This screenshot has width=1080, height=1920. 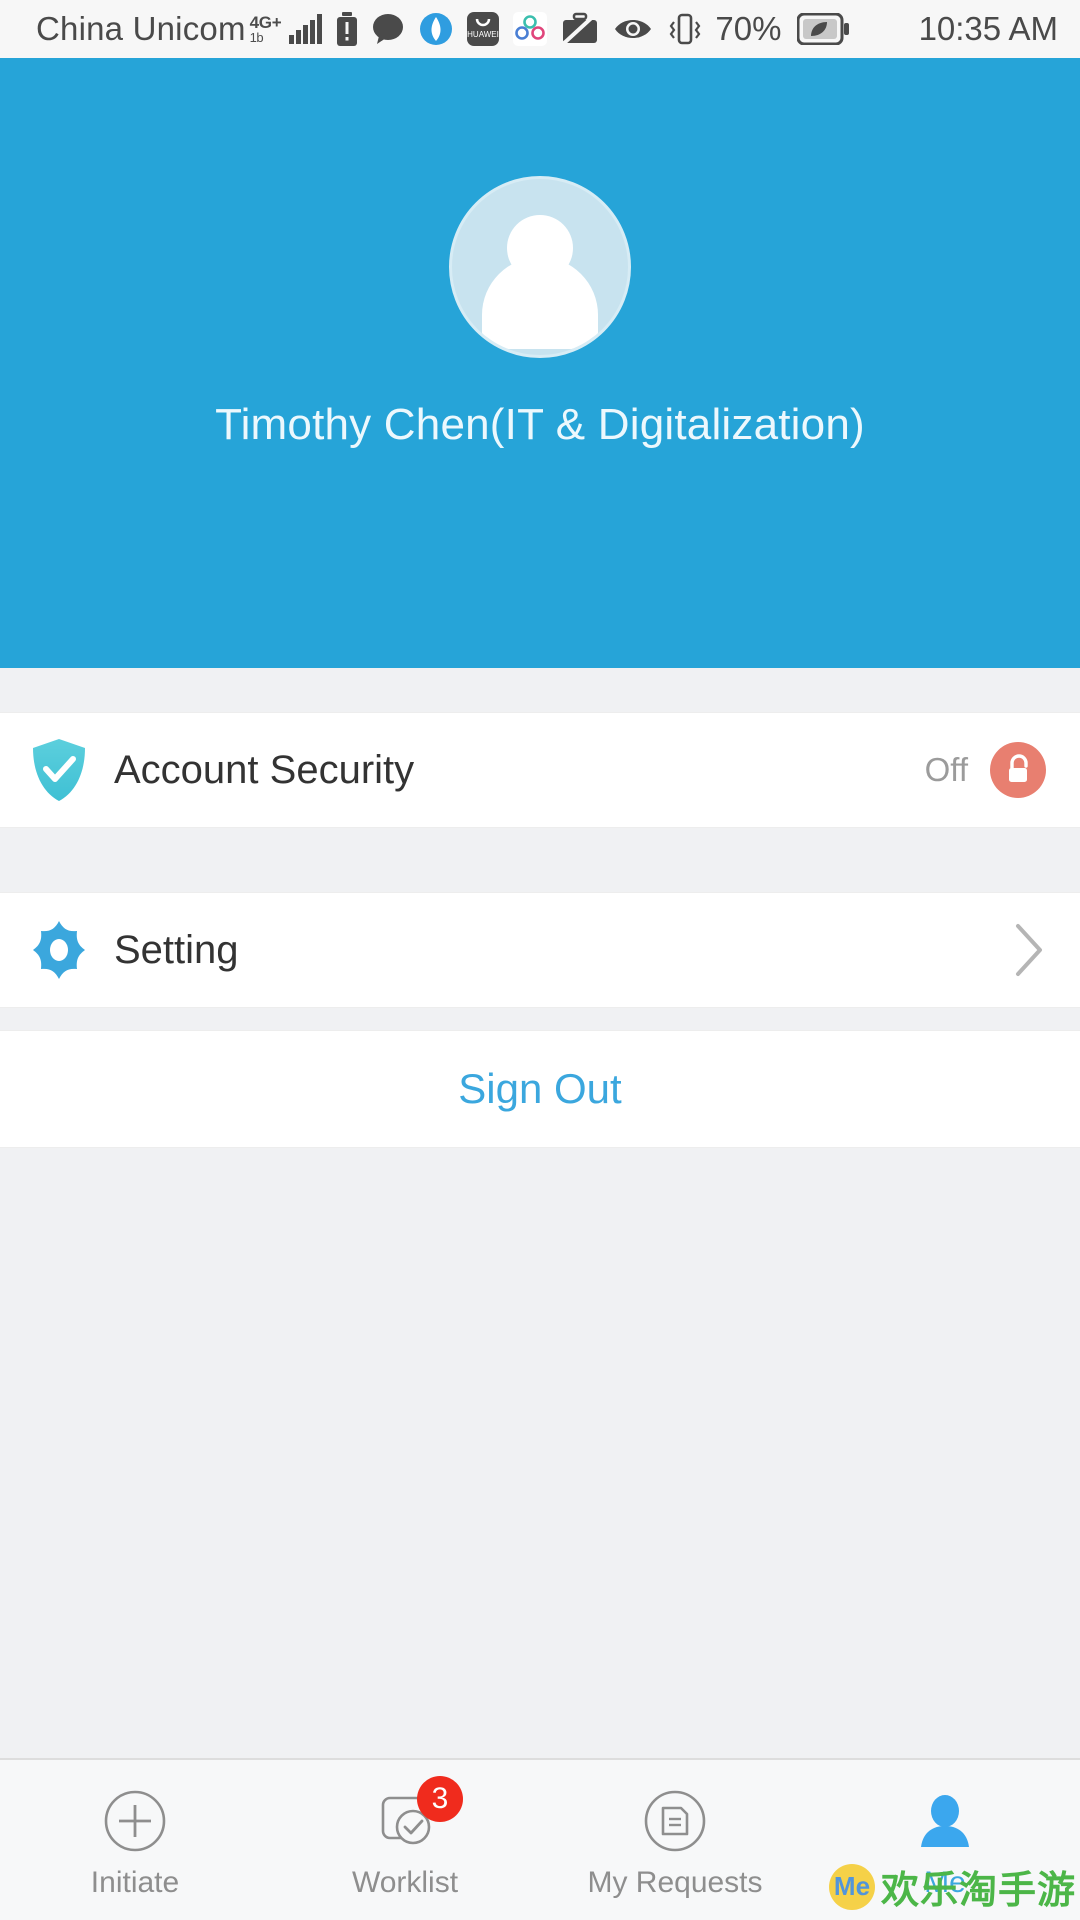 What do you see at coordinates (59, 950) in the screenshot?
I see `gear-icon` at bounding box center [59, 950].